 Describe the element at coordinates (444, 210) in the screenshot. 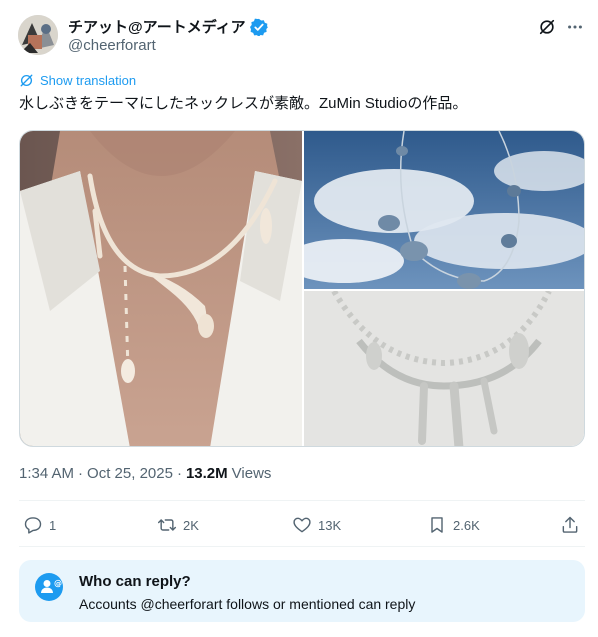

I see `necklace-sky-photo` at that location.